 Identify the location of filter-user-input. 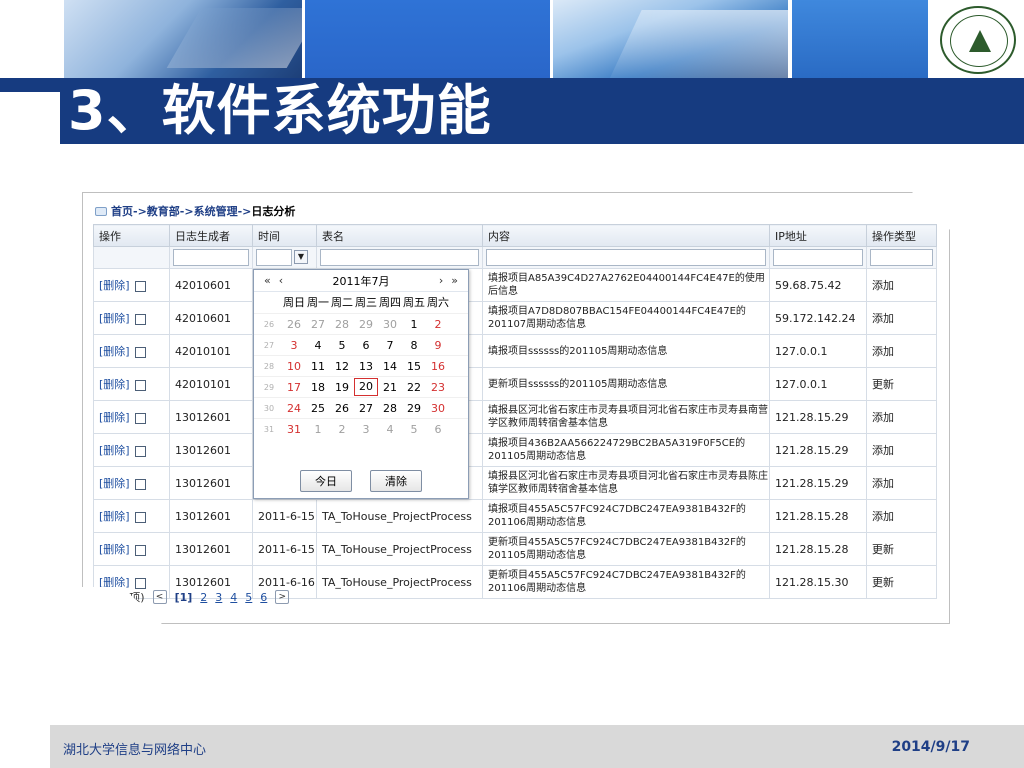
(211, 257).